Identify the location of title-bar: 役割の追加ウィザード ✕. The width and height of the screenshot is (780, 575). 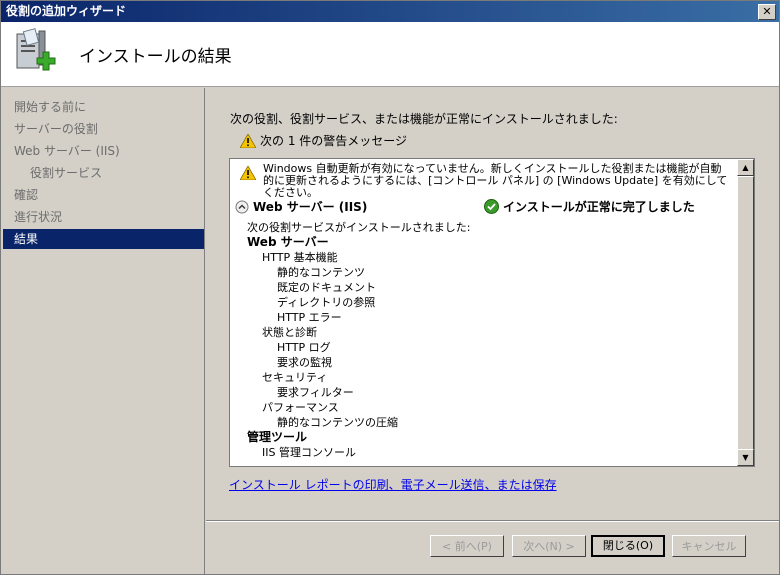
(390, 11).